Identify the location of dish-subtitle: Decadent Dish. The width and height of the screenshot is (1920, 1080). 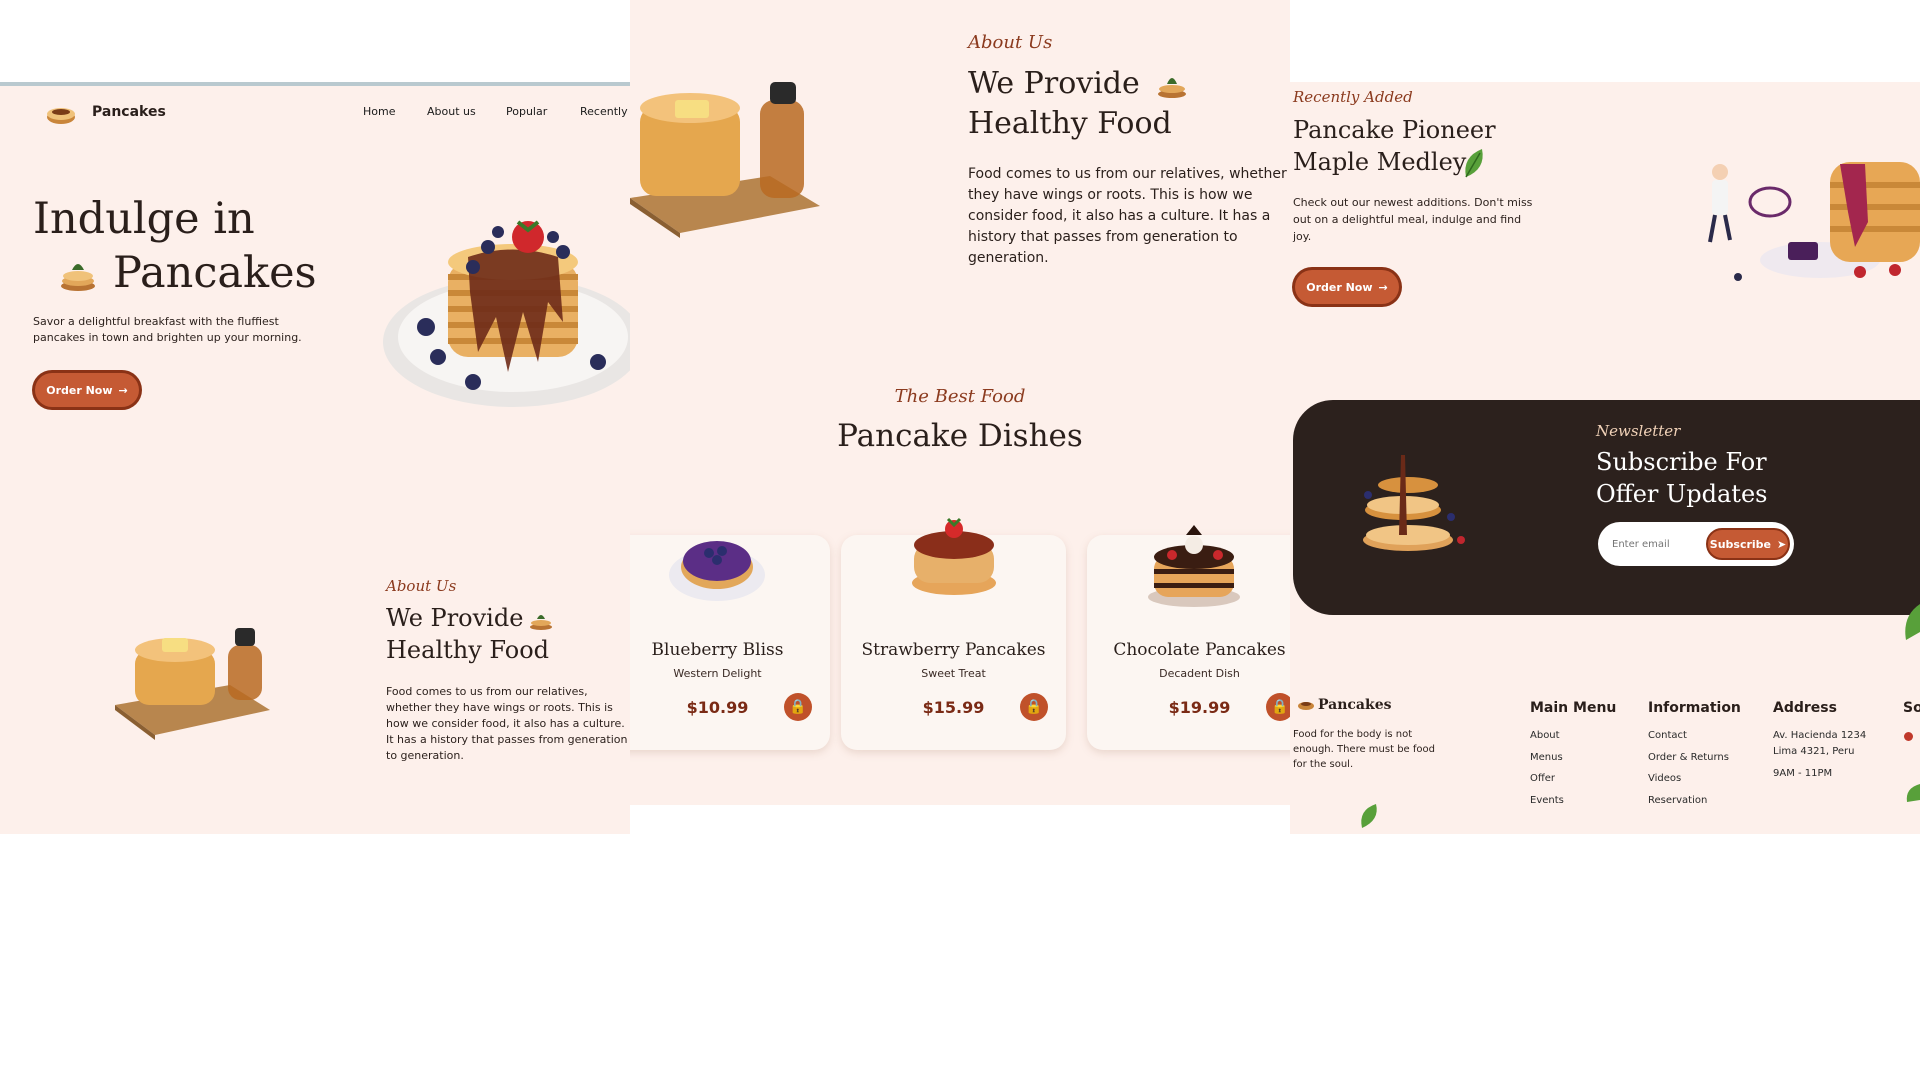
(1199, 673).